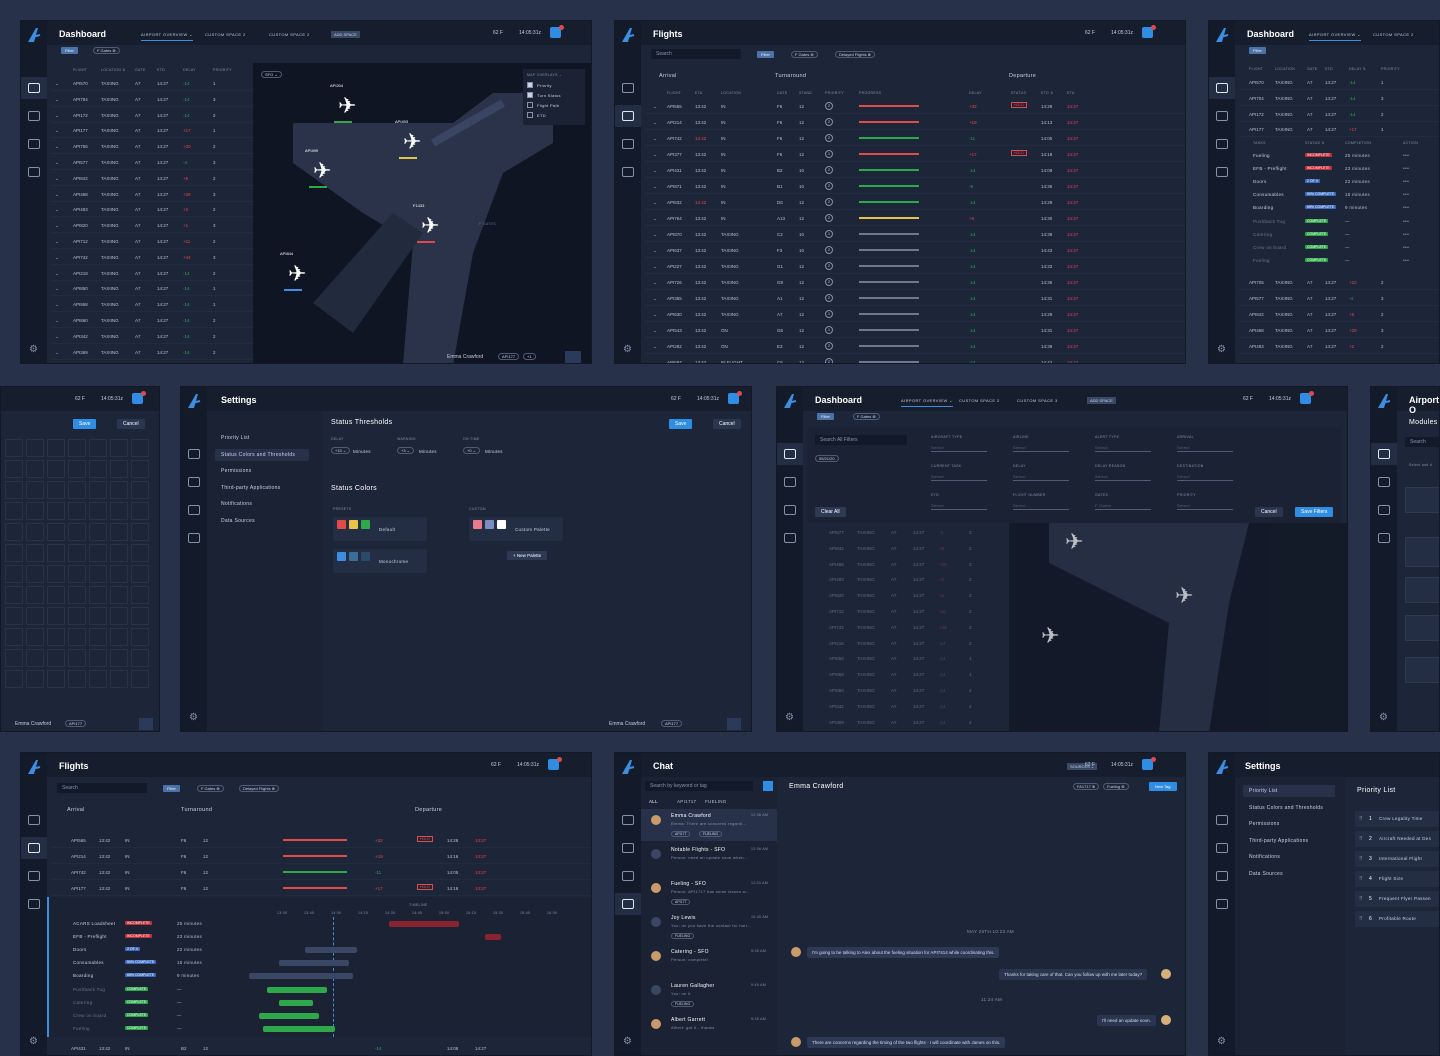  Describe the element at coordinates (406, 450) in the screenshot. I see `threshold-select: +3 ⌄` at that location.